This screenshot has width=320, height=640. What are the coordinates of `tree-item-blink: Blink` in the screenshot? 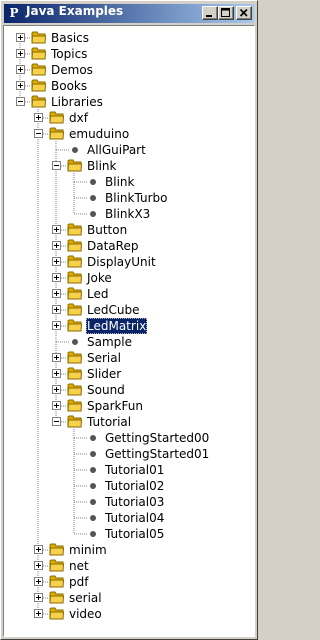 It's located at (129, 182).